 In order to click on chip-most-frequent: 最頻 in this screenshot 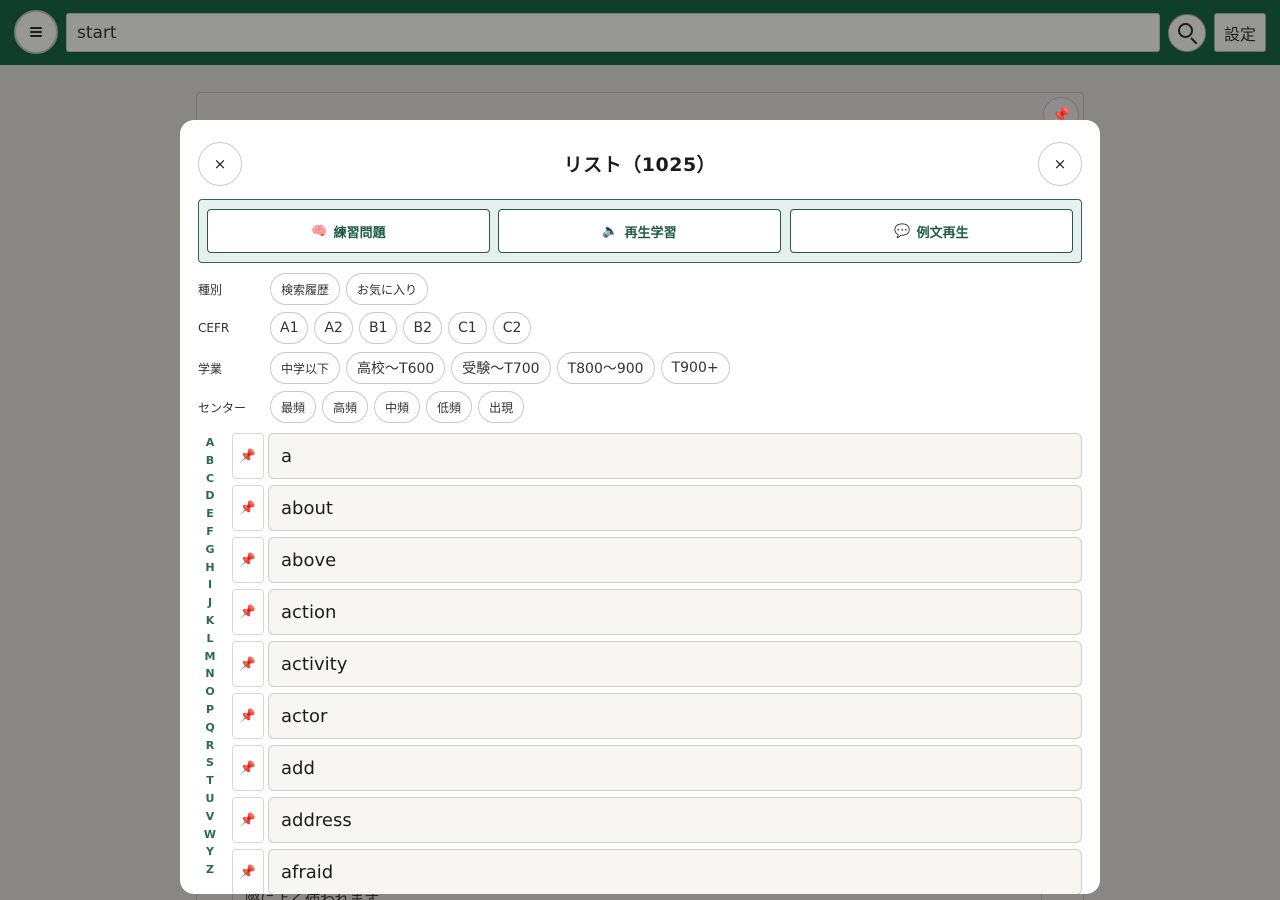, I will do `click(293, 407)`.